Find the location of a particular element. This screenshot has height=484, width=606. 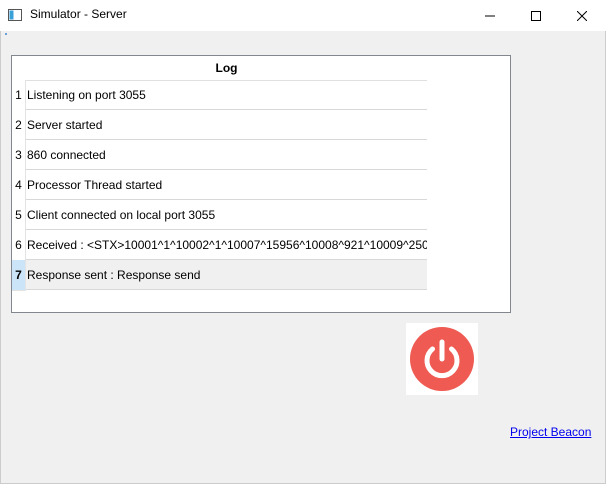

row-number: 3 is located at coordinates (19, 155).